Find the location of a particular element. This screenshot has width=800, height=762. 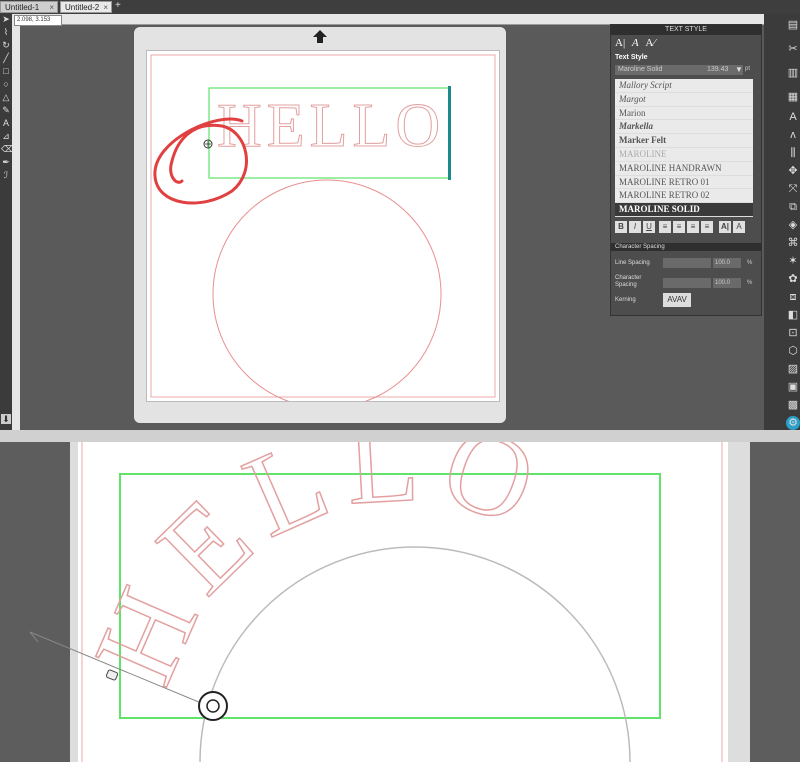

edit-points-icon: ⌇ is located at coordinates (6, 32).